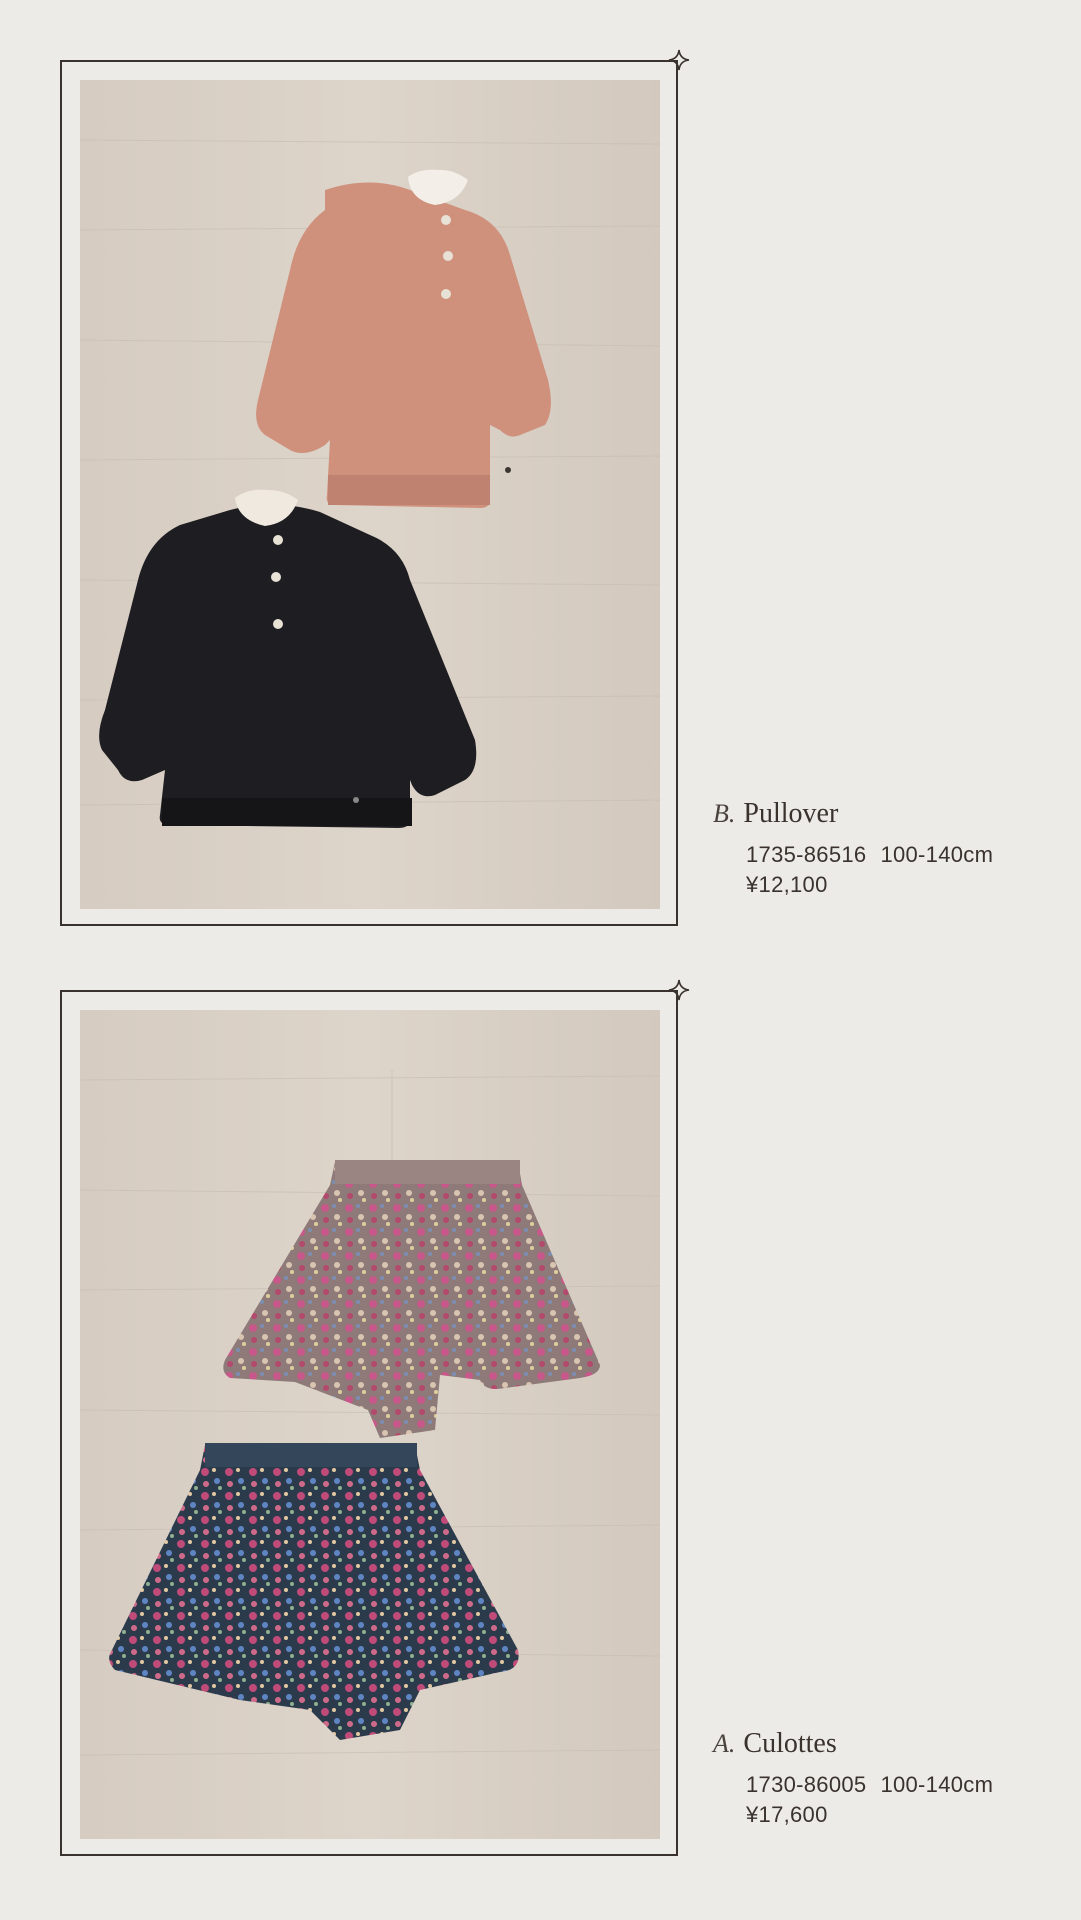 The height and width of the screenshot is (1920, 1081). I want to click on product-title: B. Pullover, so click(853, 814).